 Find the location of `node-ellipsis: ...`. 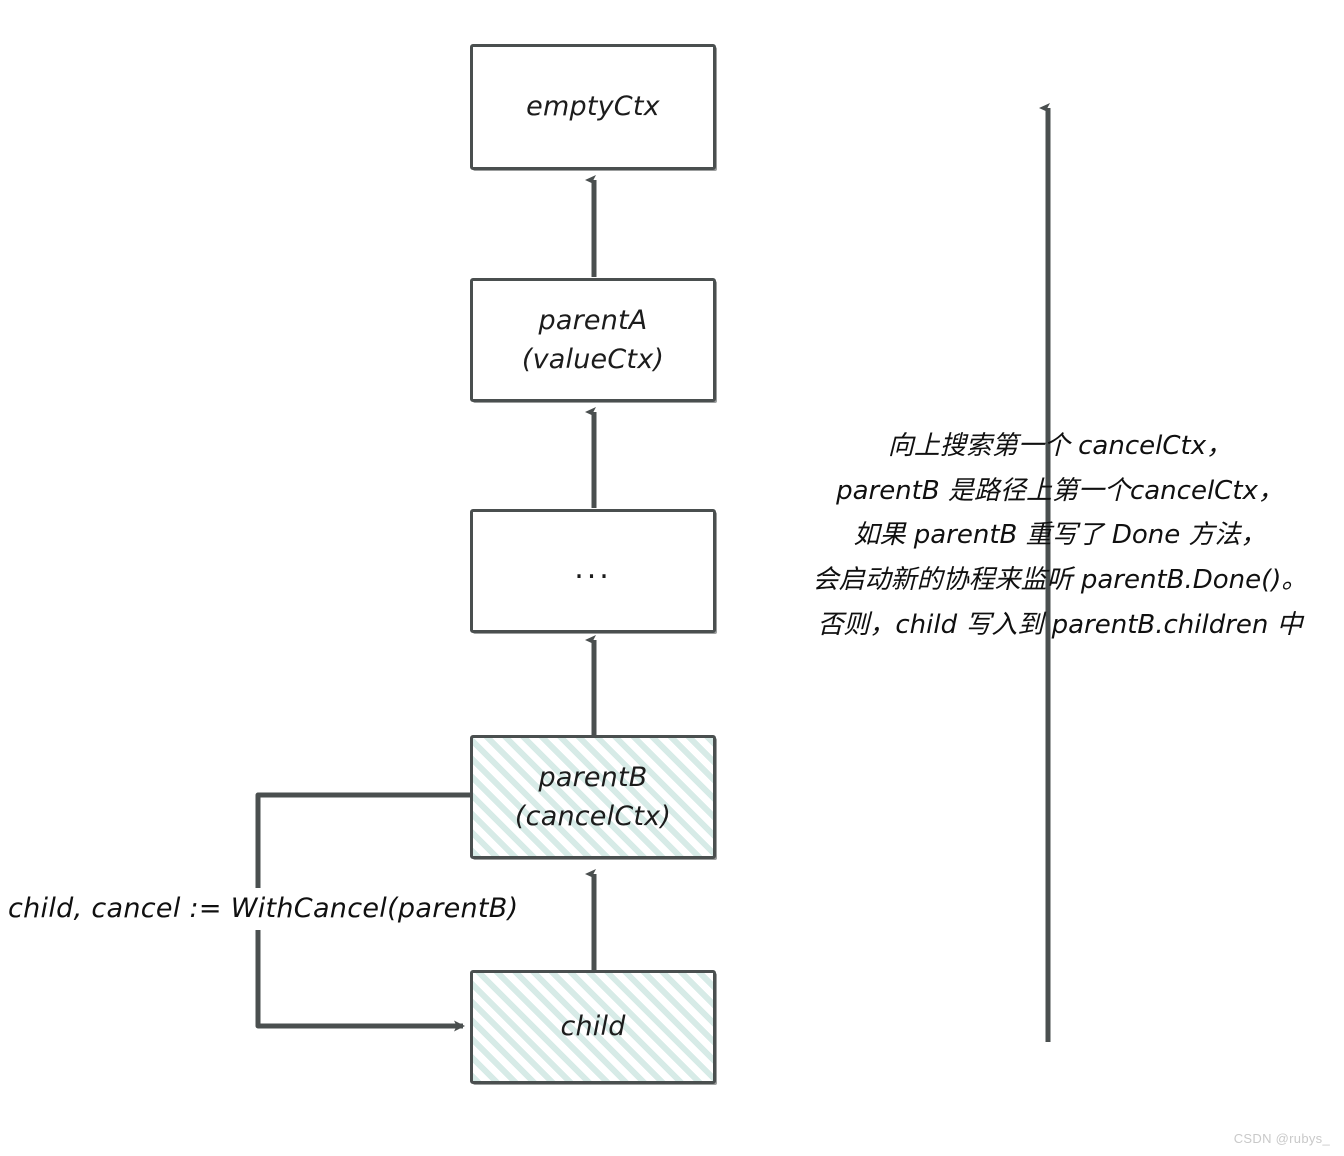

node-ellipsis: ... is located at coordinates (593, 571).